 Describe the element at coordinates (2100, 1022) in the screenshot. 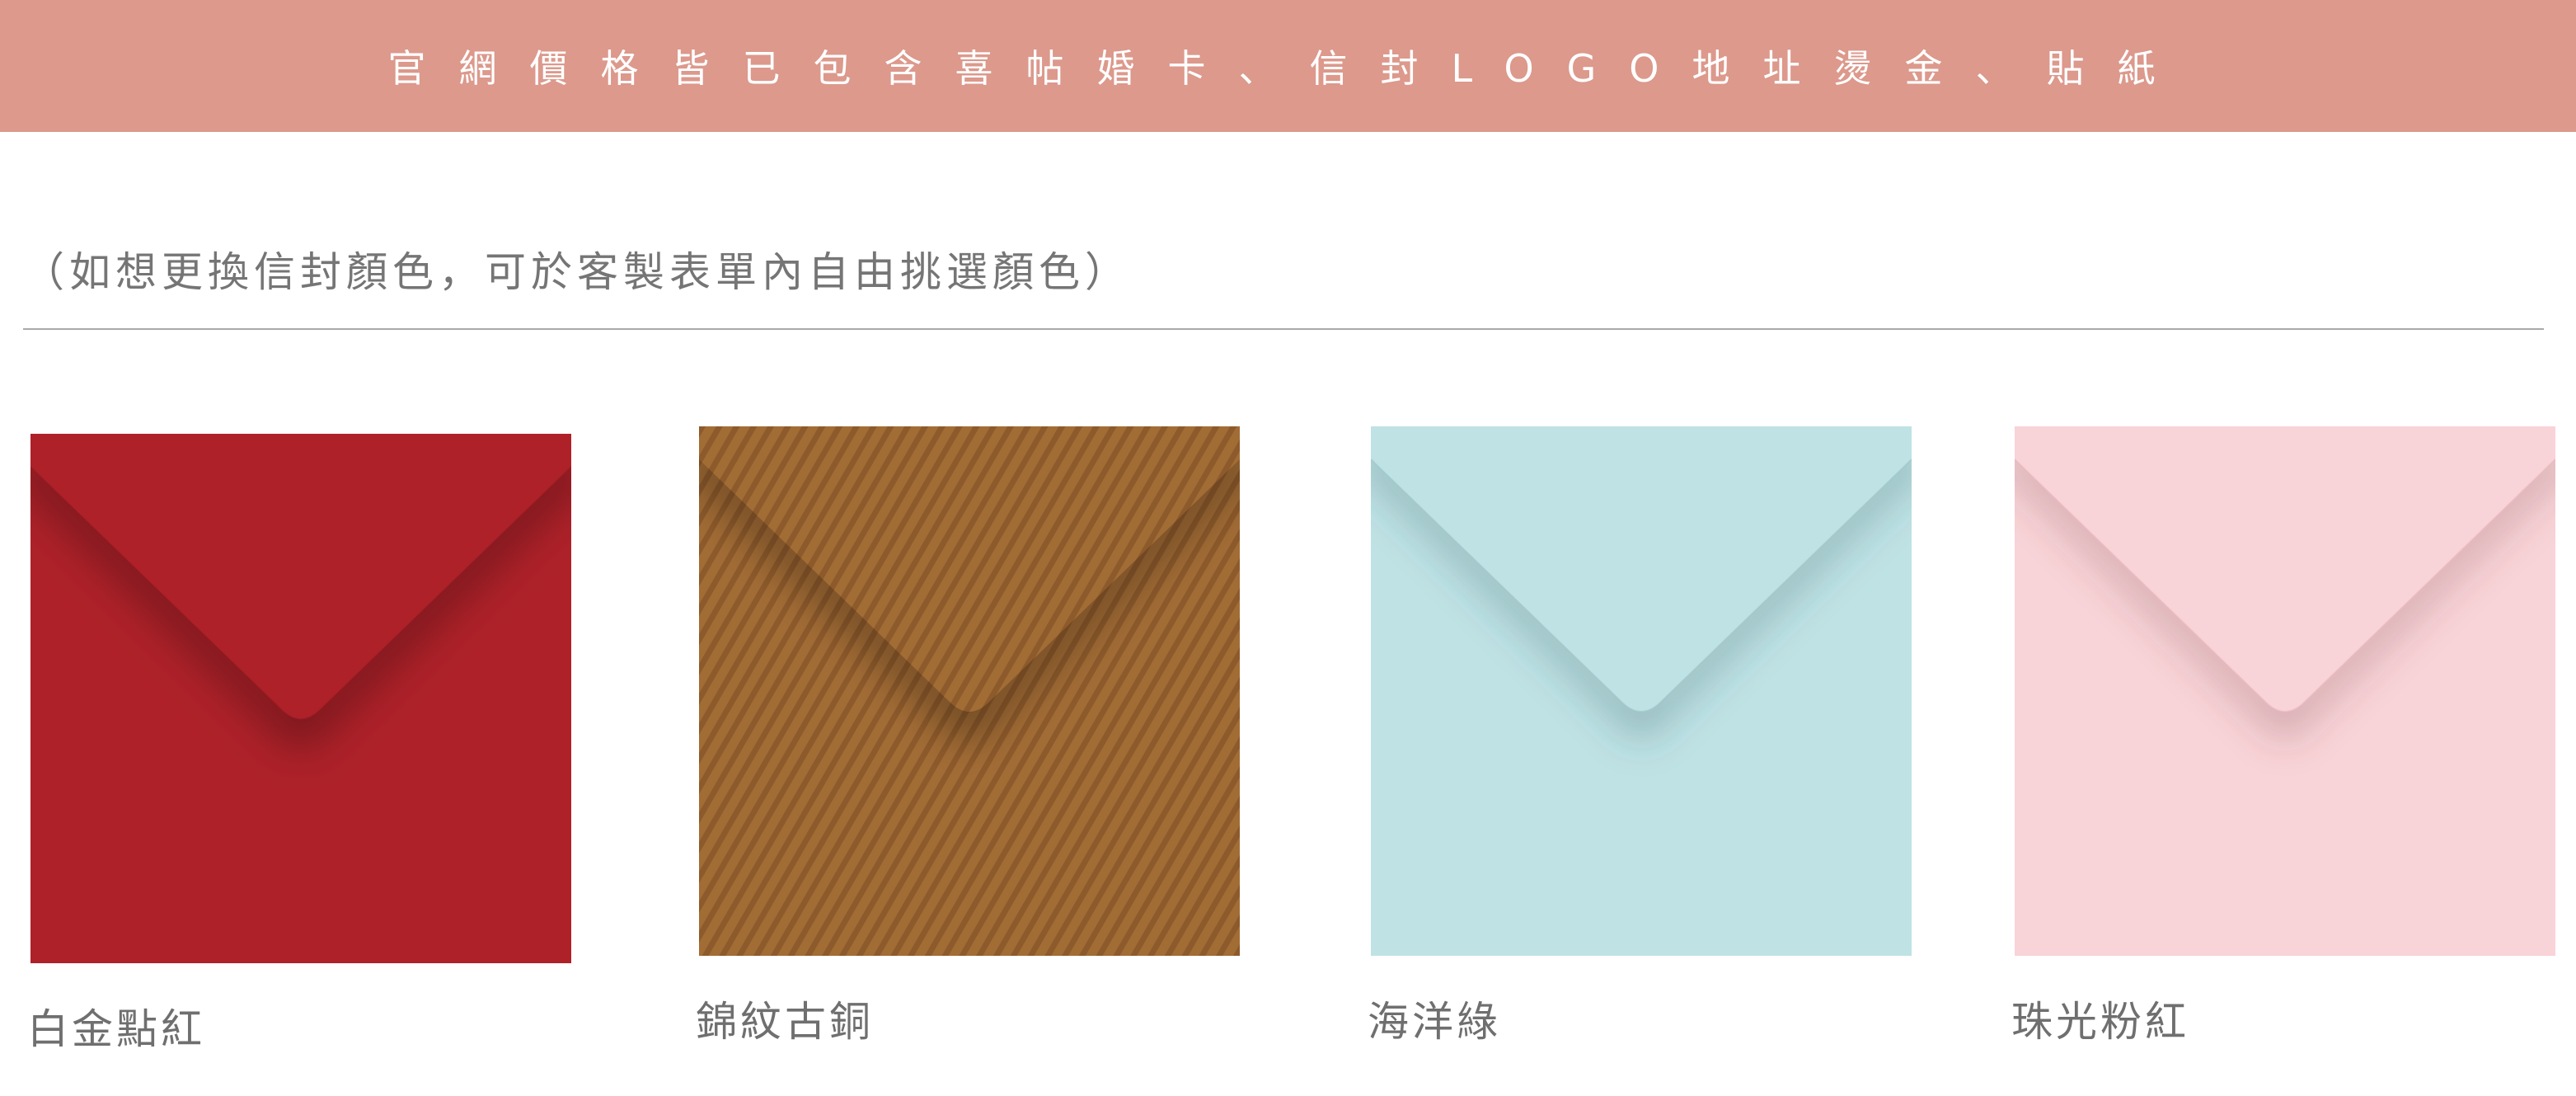

I see `envelope-label-pearl-pink: 珠光粉紅` at that location.